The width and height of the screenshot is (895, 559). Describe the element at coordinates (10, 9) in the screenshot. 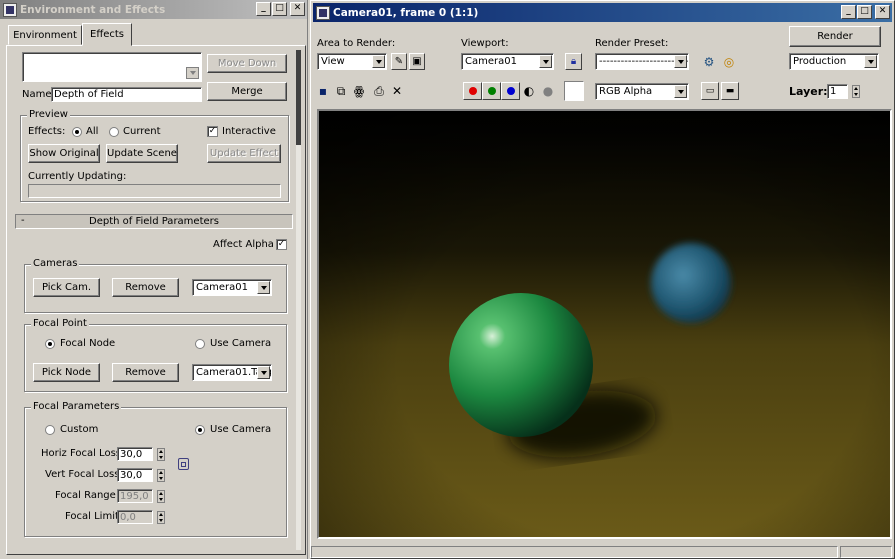

I see `app-icon` at that location.